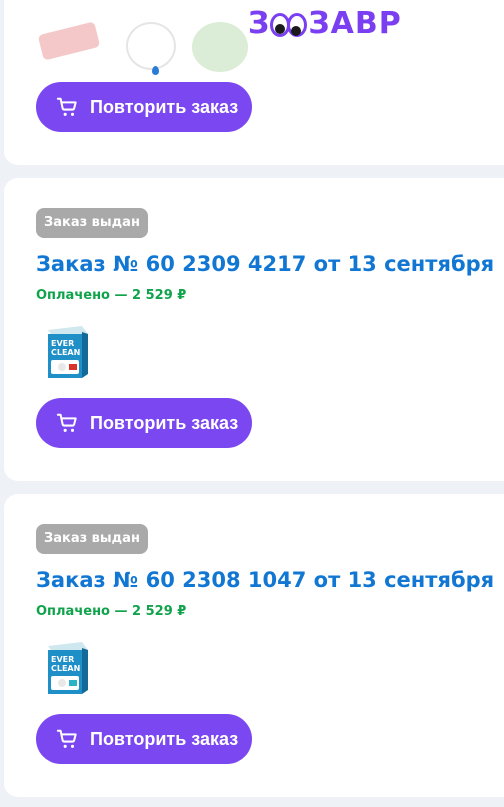 Image resolution: width=504 pixels, height=807 pixels. What do you see at coordinates (355, 23) in the screenshot?
I see `logo-letters: ЗАВР` at bounding box center [355, 23].